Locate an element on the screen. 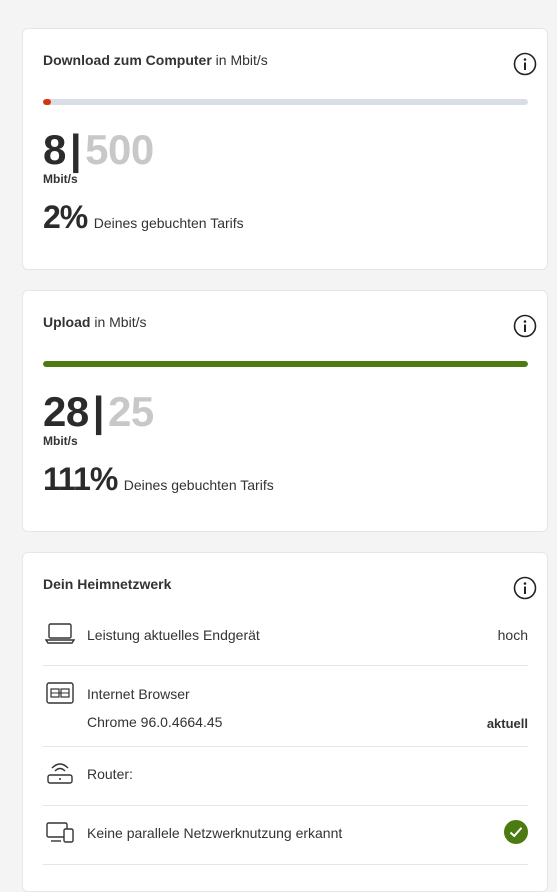  upload-speed: 28|25 is located at coordinates (98, 412).